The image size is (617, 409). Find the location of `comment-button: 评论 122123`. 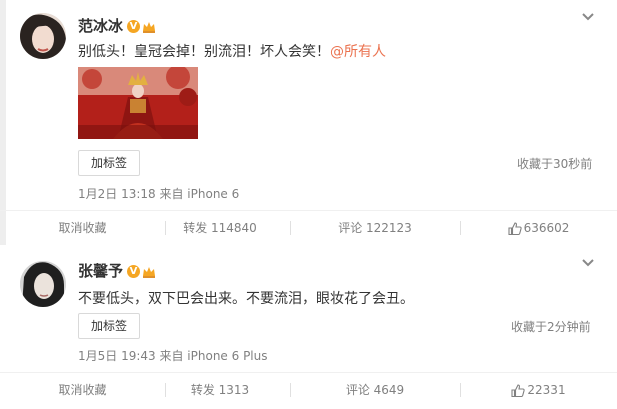

comment-button: 评论 122123 is located at coordinates (375, 228).